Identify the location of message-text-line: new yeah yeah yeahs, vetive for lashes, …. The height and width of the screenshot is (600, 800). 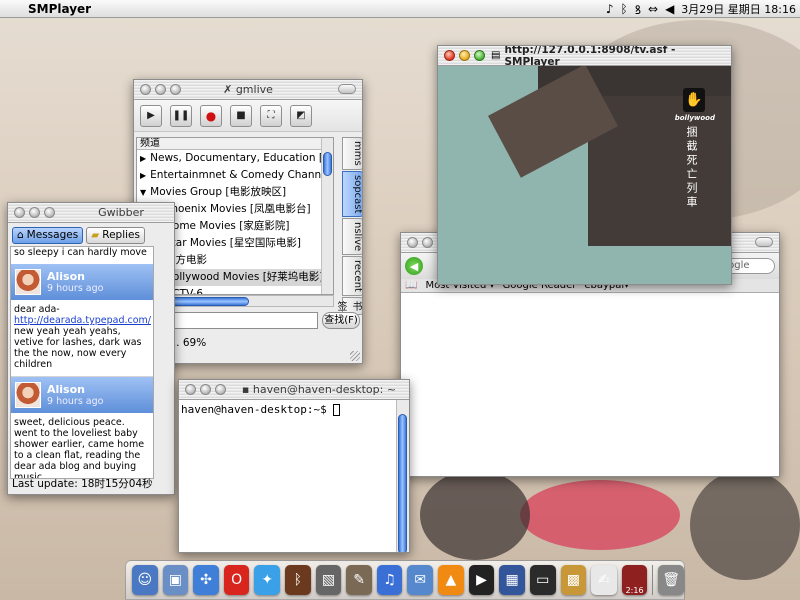
(78, 348).